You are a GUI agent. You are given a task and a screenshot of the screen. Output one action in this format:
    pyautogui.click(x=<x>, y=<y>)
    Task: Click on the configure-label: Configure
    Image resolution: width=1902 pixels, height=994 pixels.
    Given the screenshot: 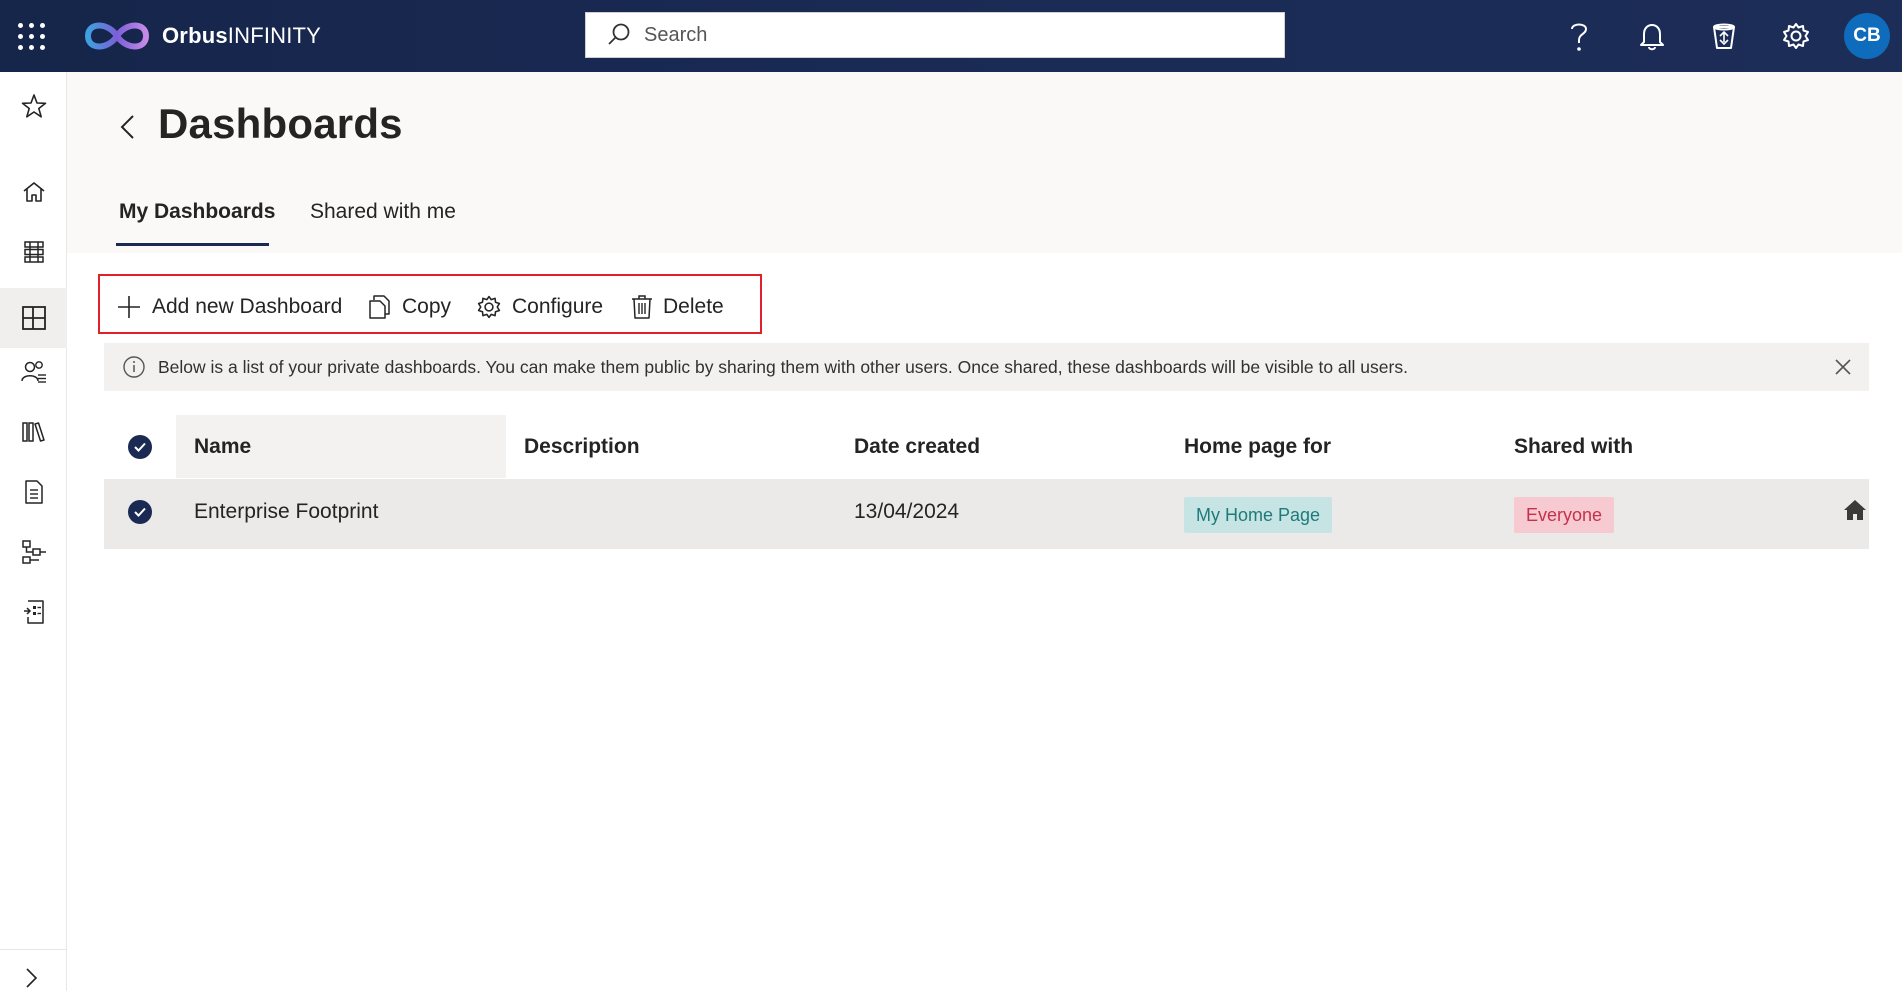 What is the action you would take?
    pyautogui.click(x=558, y=306)
    